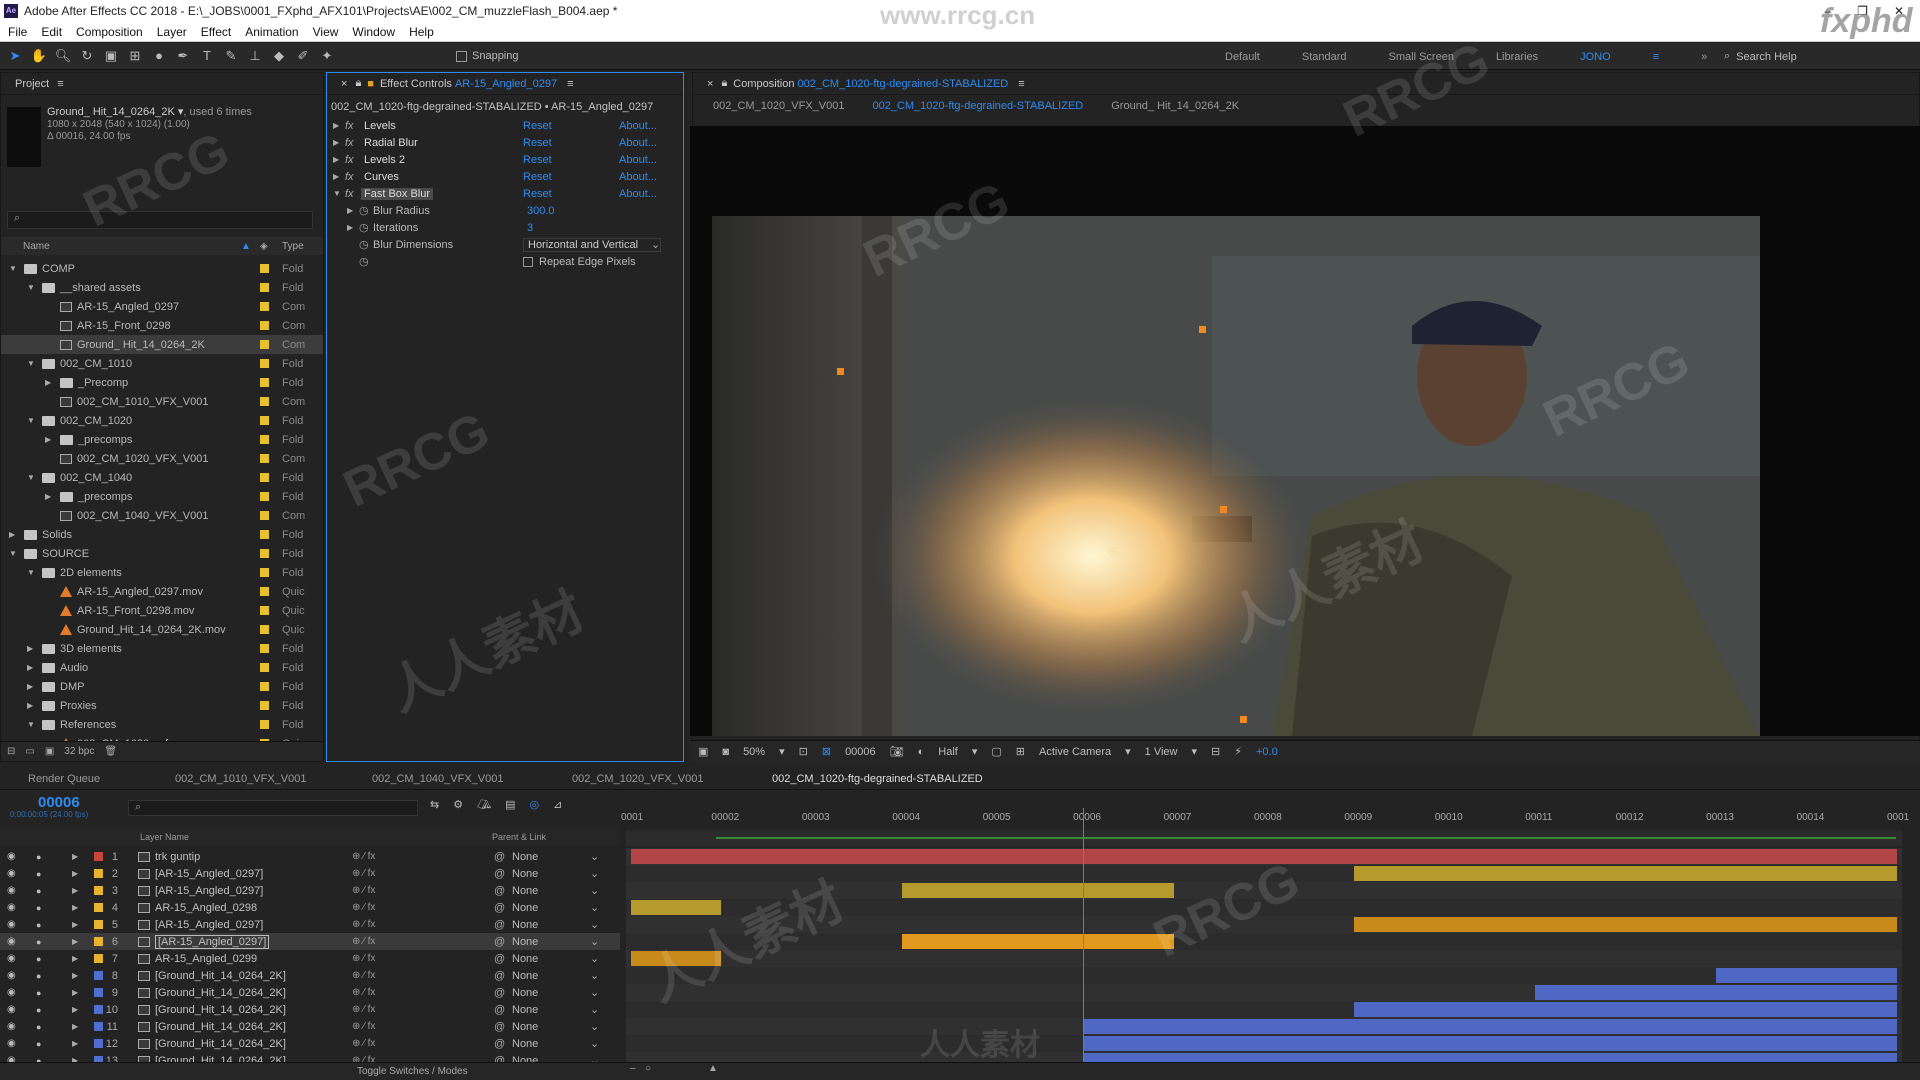 The height and width of the screenshot is (1080, 1920). Describe the element at coordinates (505, 261) in the screenshot. I see `repeat-edge-parameter: ◷ Repeat Edge Pixels` at that location.